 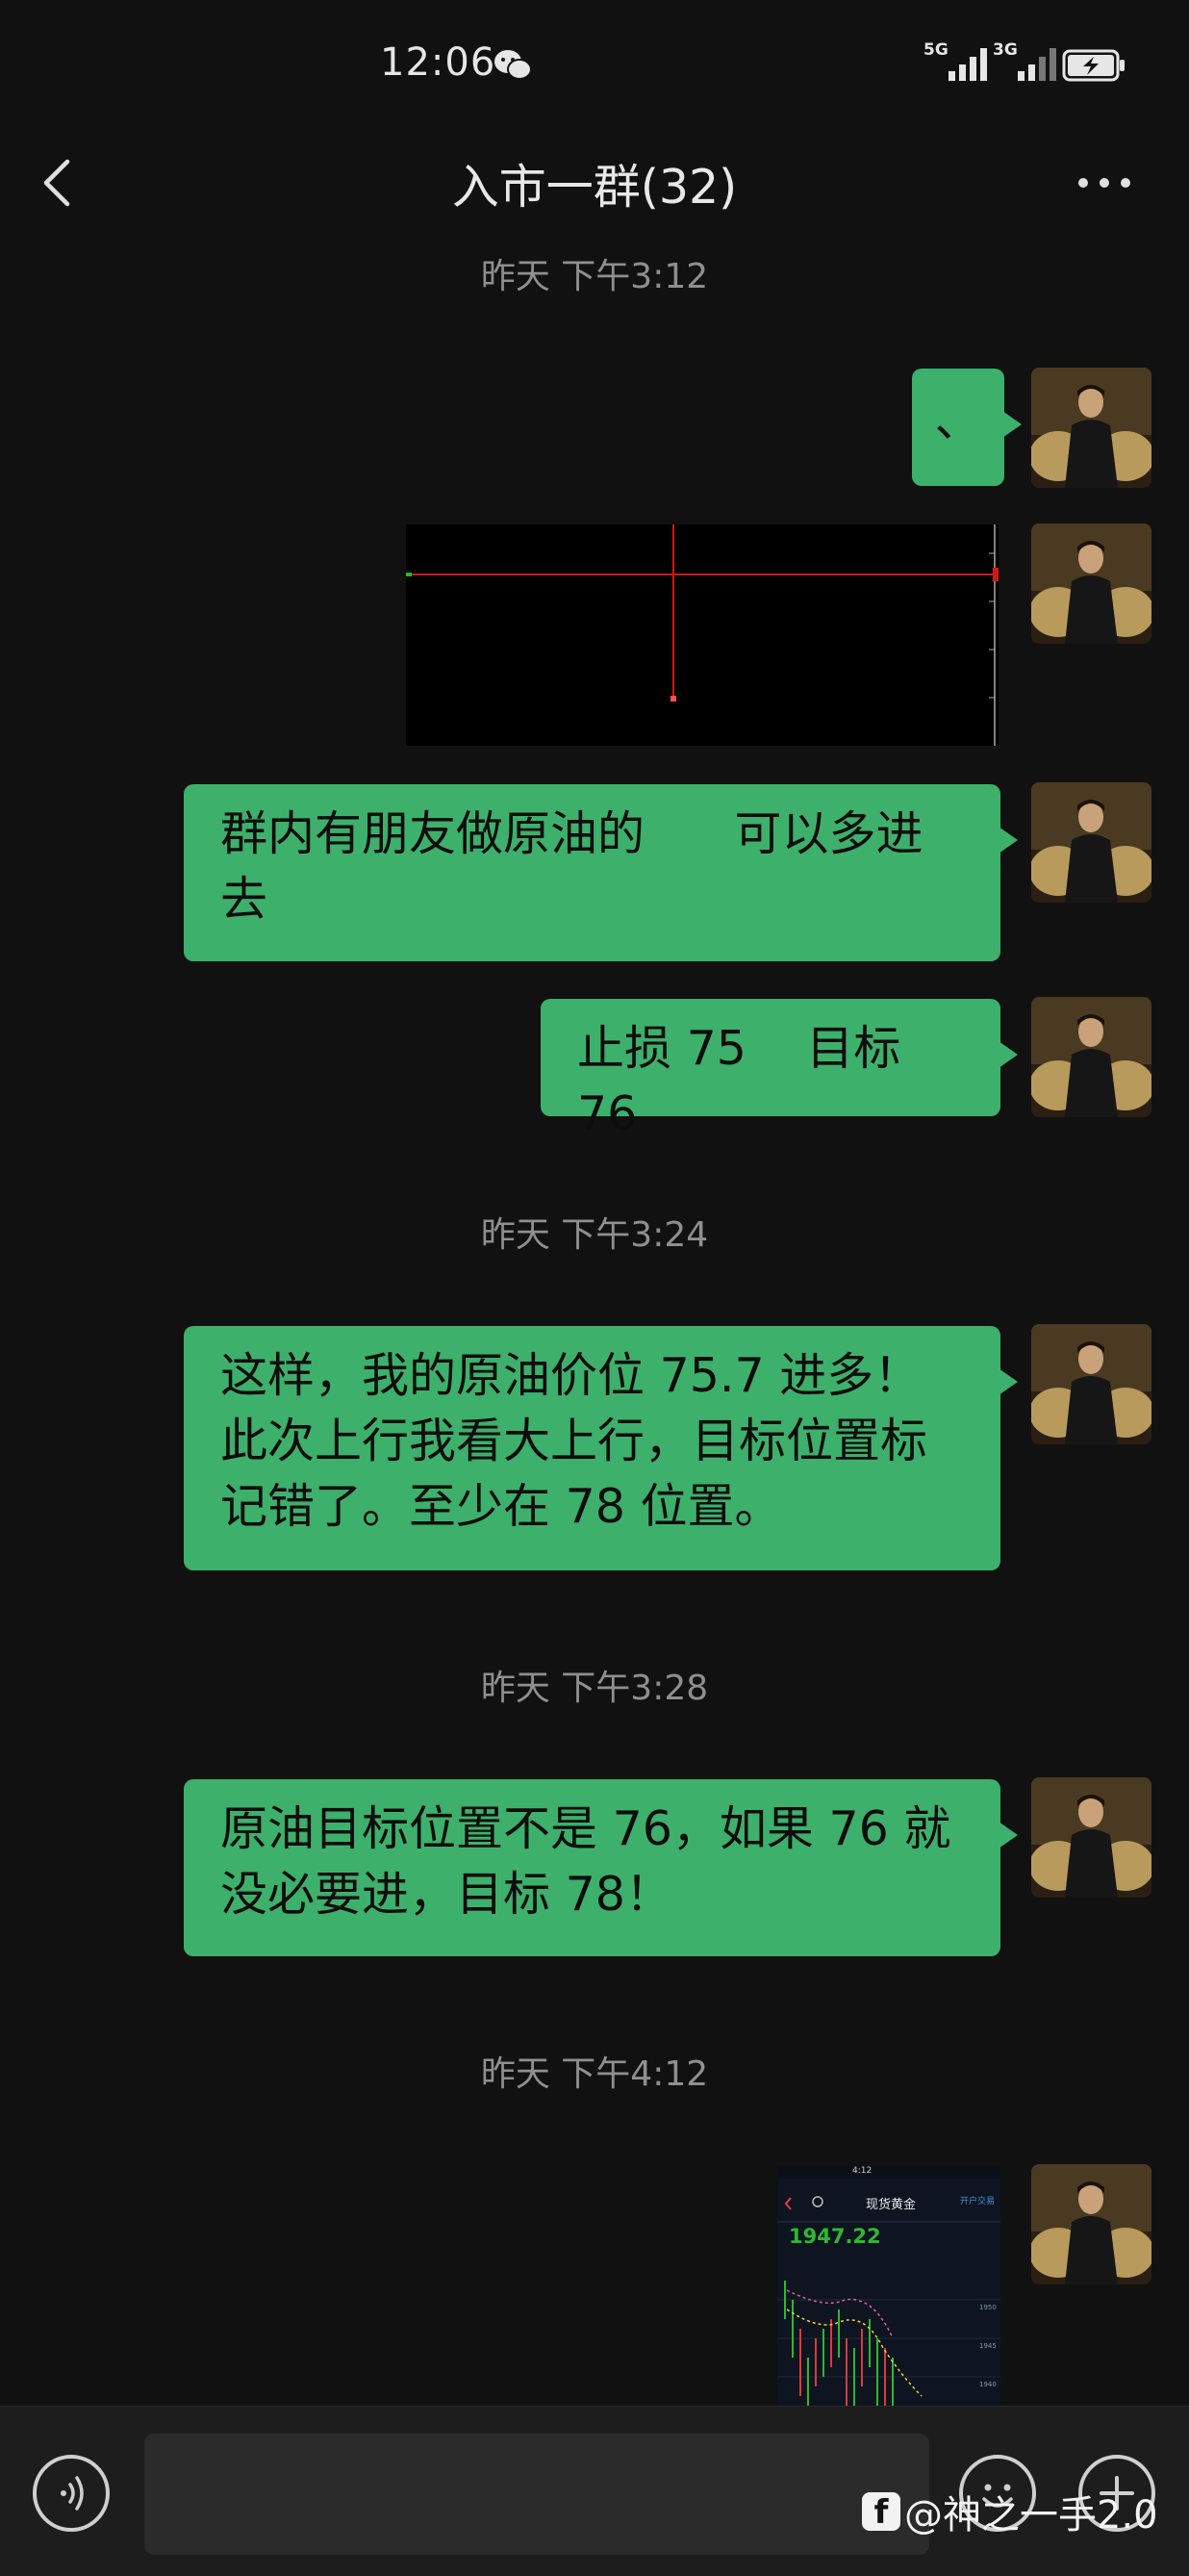 I want to click on message-timestamp: 昨天 下午3:24, so click(x=594, y=1235).